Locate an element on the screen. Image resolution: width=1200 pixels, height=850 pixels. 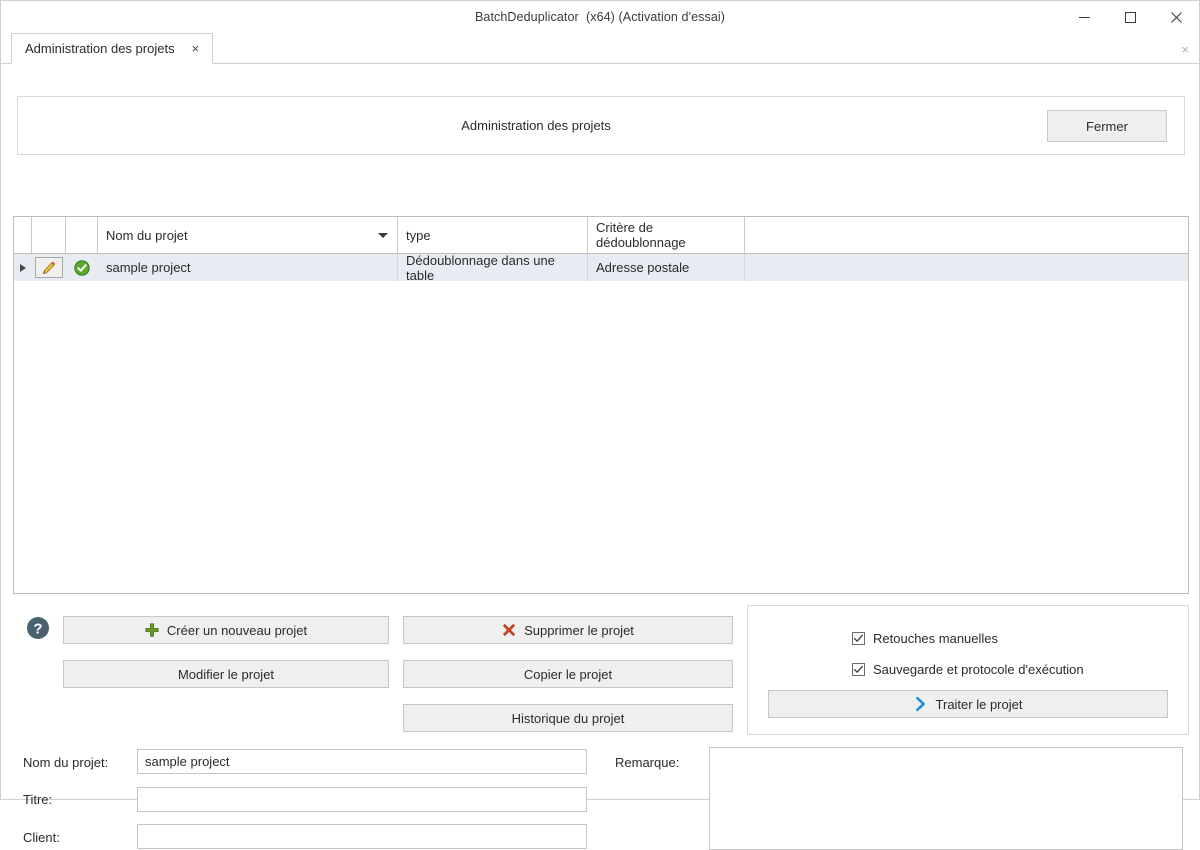
pencil-icon is located at coordinates (48, 268).